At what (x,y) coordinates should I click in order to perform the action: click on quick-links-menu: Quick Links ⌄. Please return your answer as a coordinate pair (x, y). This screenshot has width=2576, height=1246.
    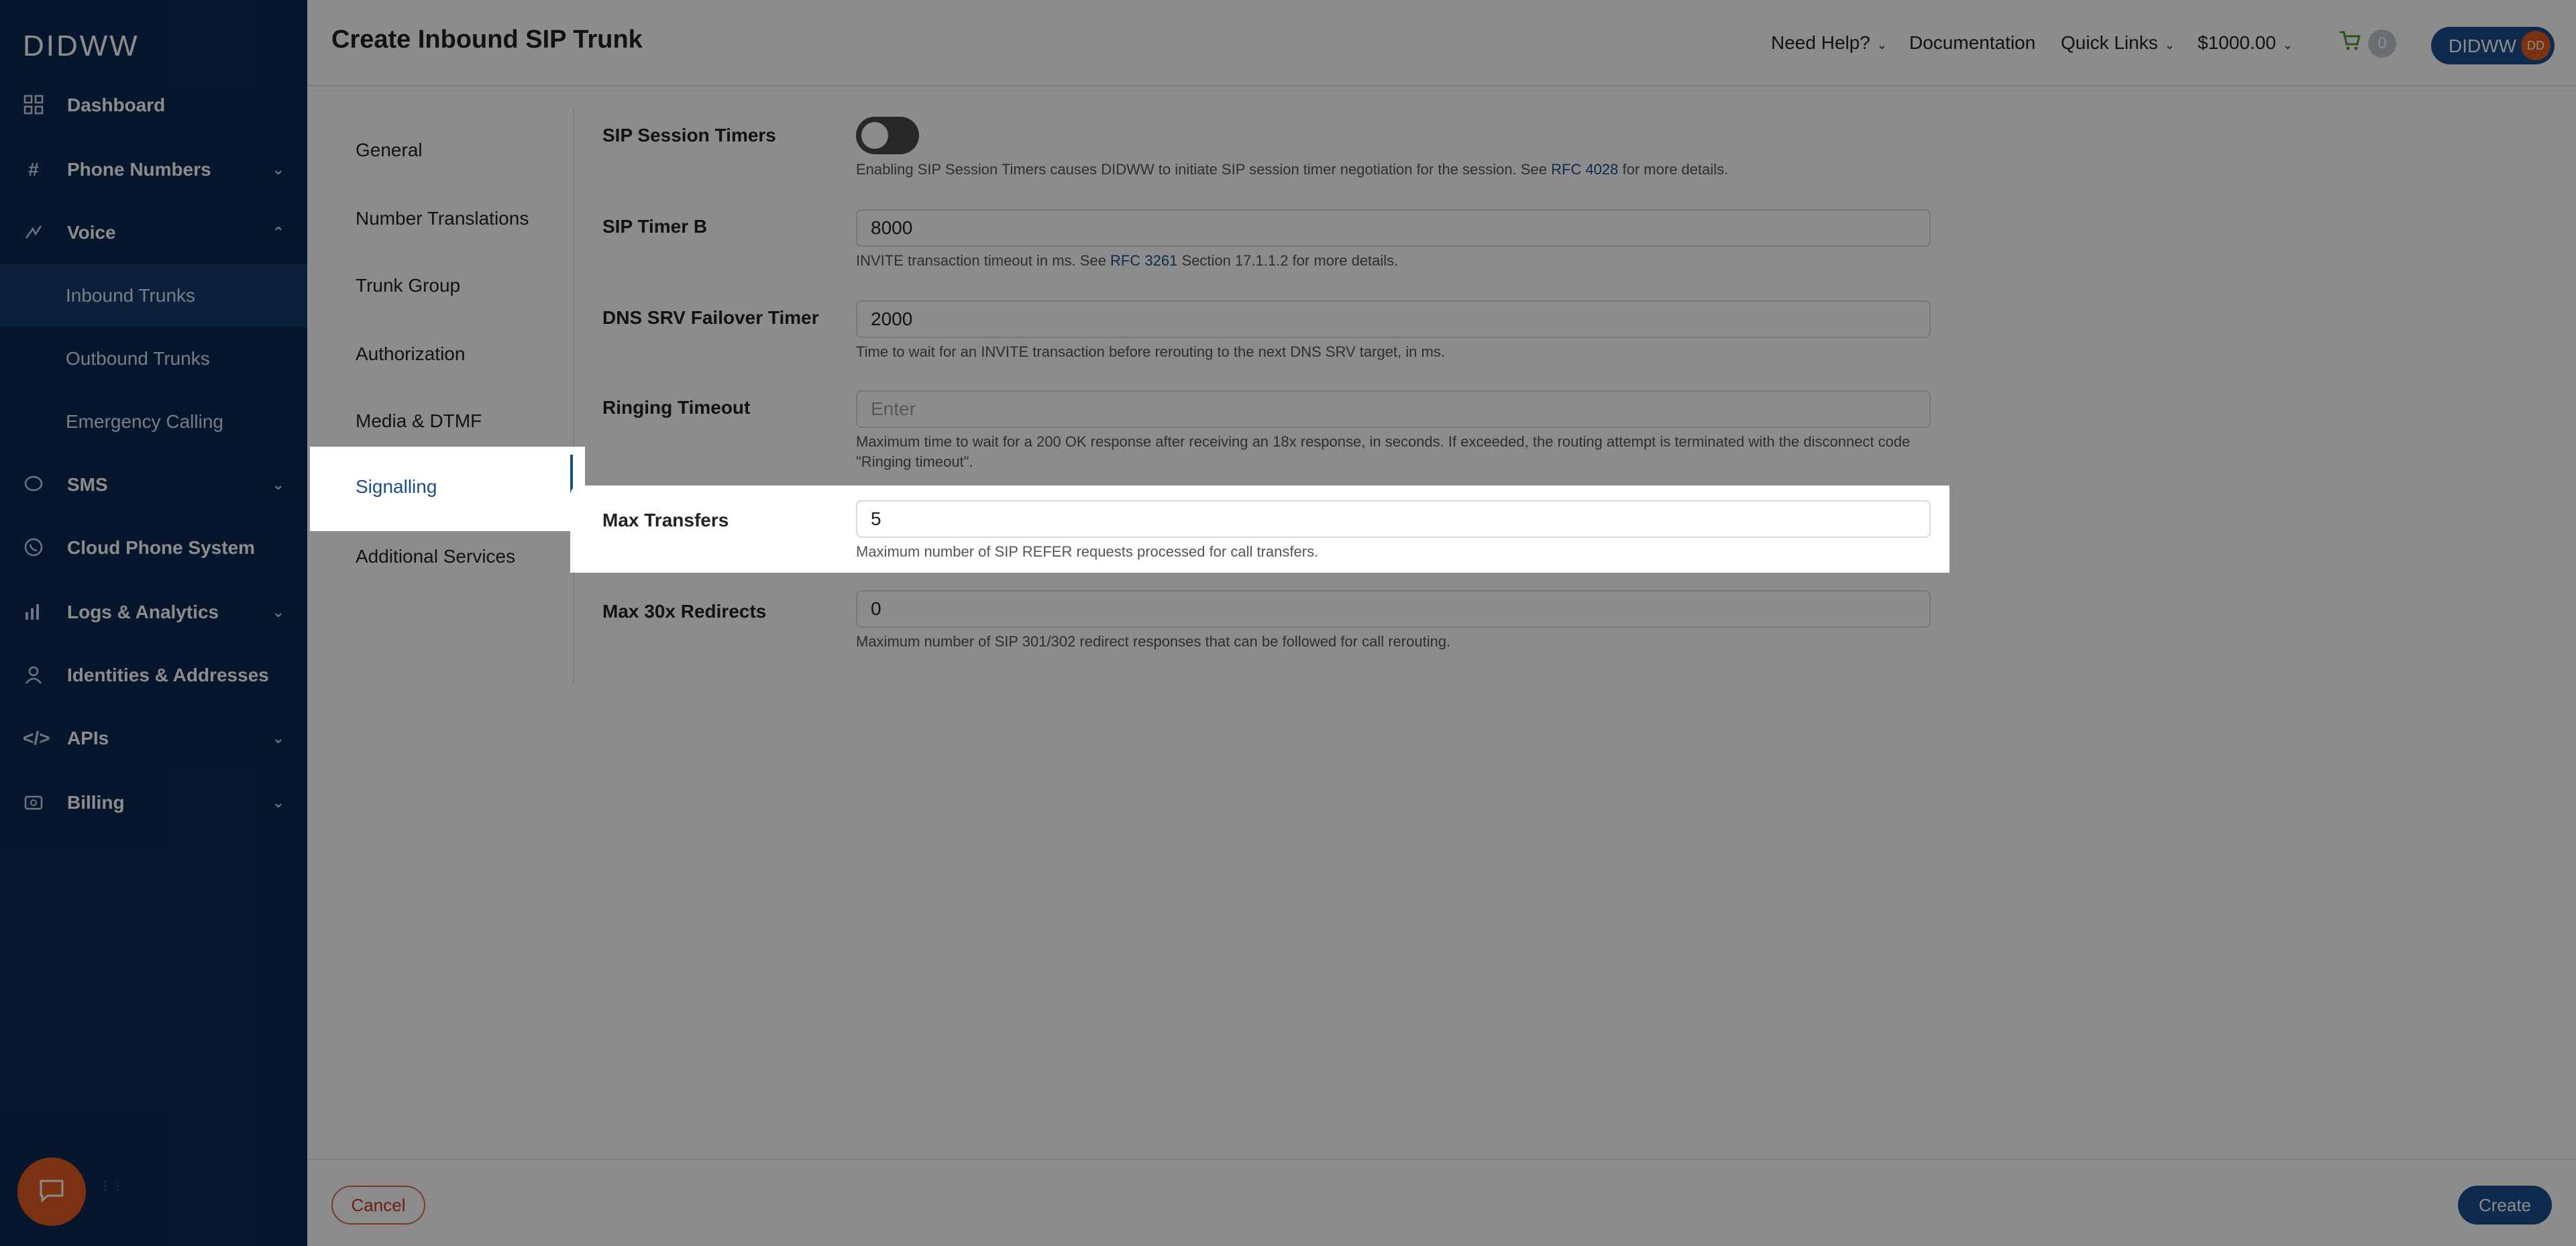
    Looking at the image, I should click on (2118, 43).